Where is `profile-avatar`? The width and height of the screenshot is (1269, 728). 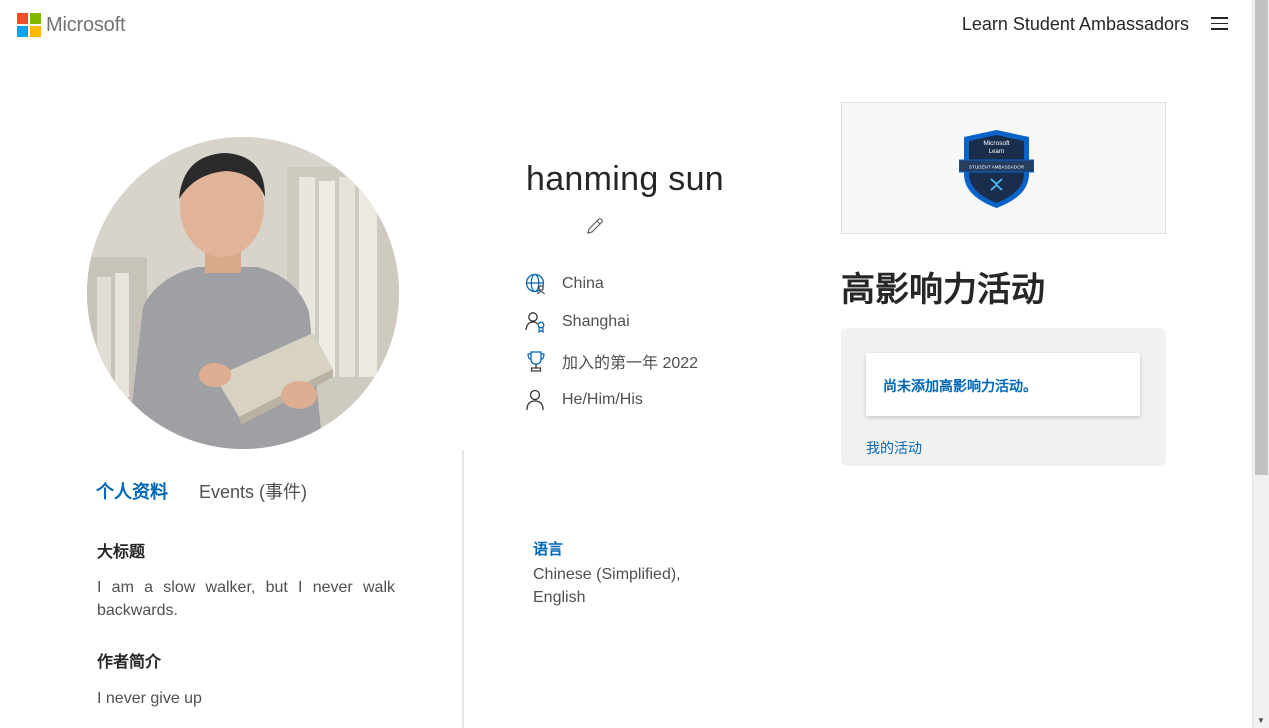
profile-avatar is located at coordinates (243, 293).